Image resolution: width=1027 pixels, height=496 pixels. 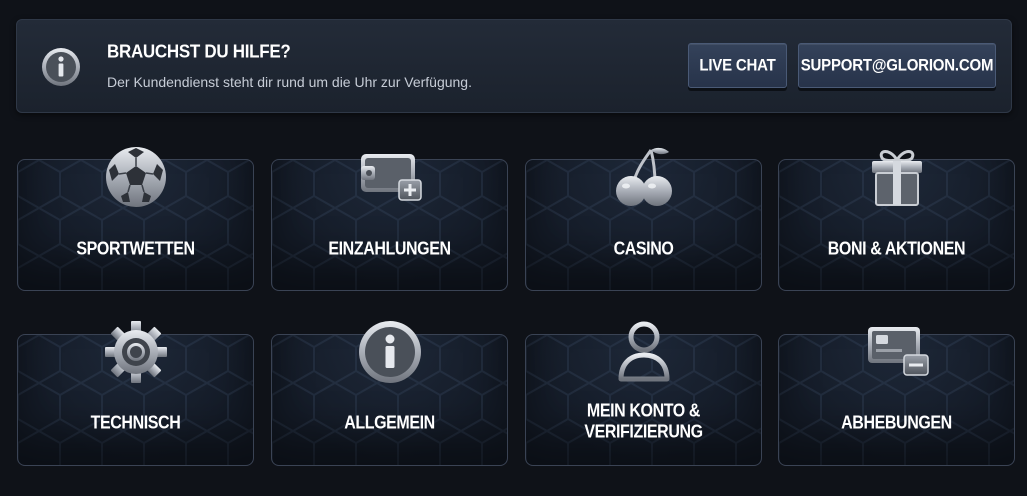 What do you see at coordinates (135, 249) in the screenshot?
I see `category-label: SPORTWETTEN` at bounding box center [135, 249].